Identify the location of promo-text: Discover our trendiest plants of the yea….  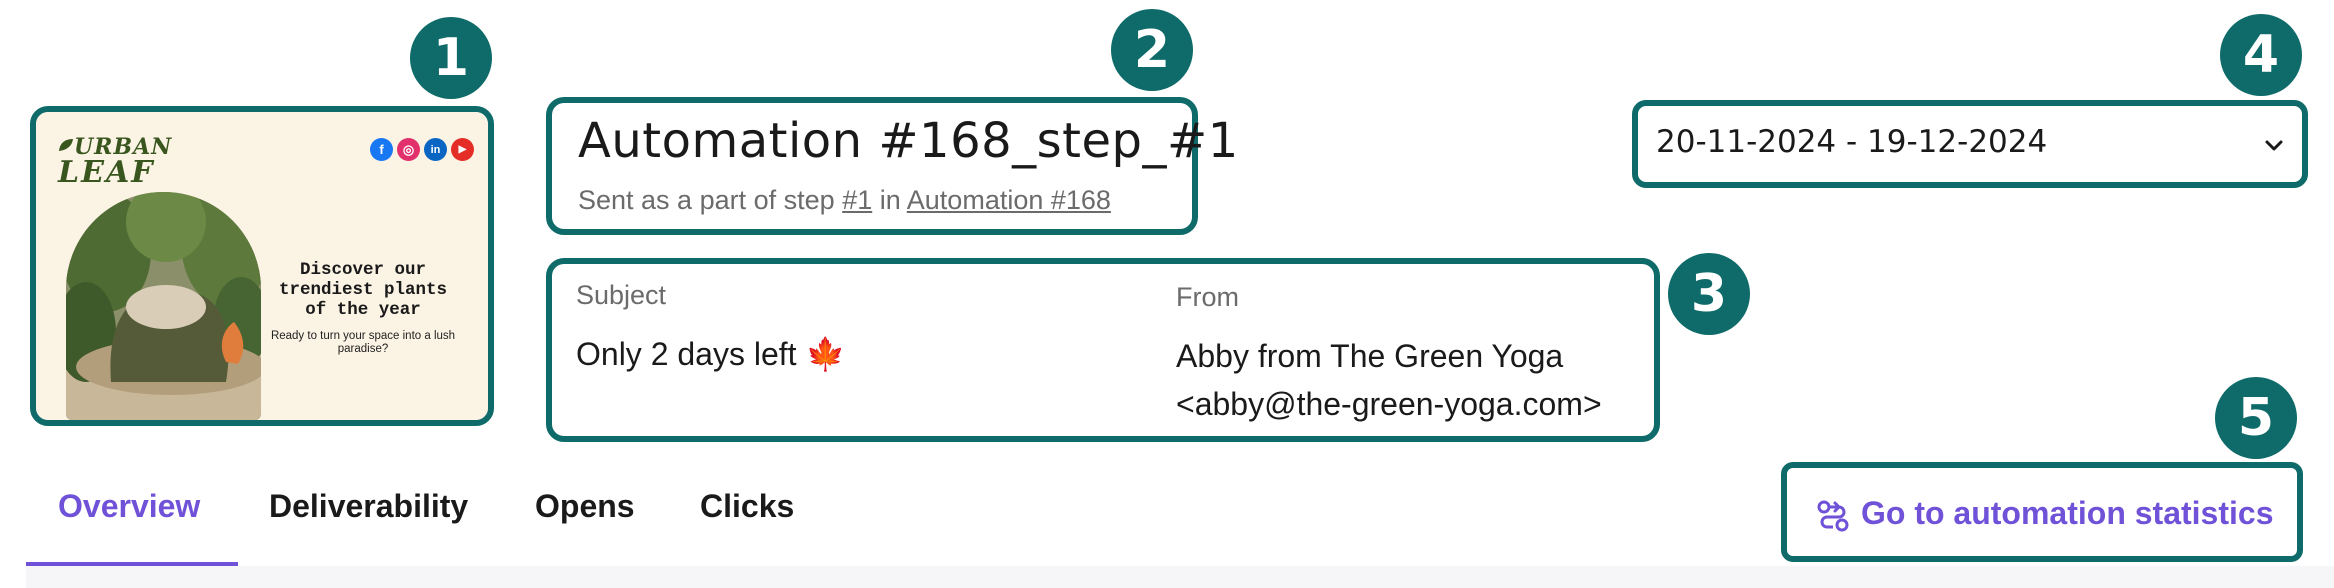
(363, 308).